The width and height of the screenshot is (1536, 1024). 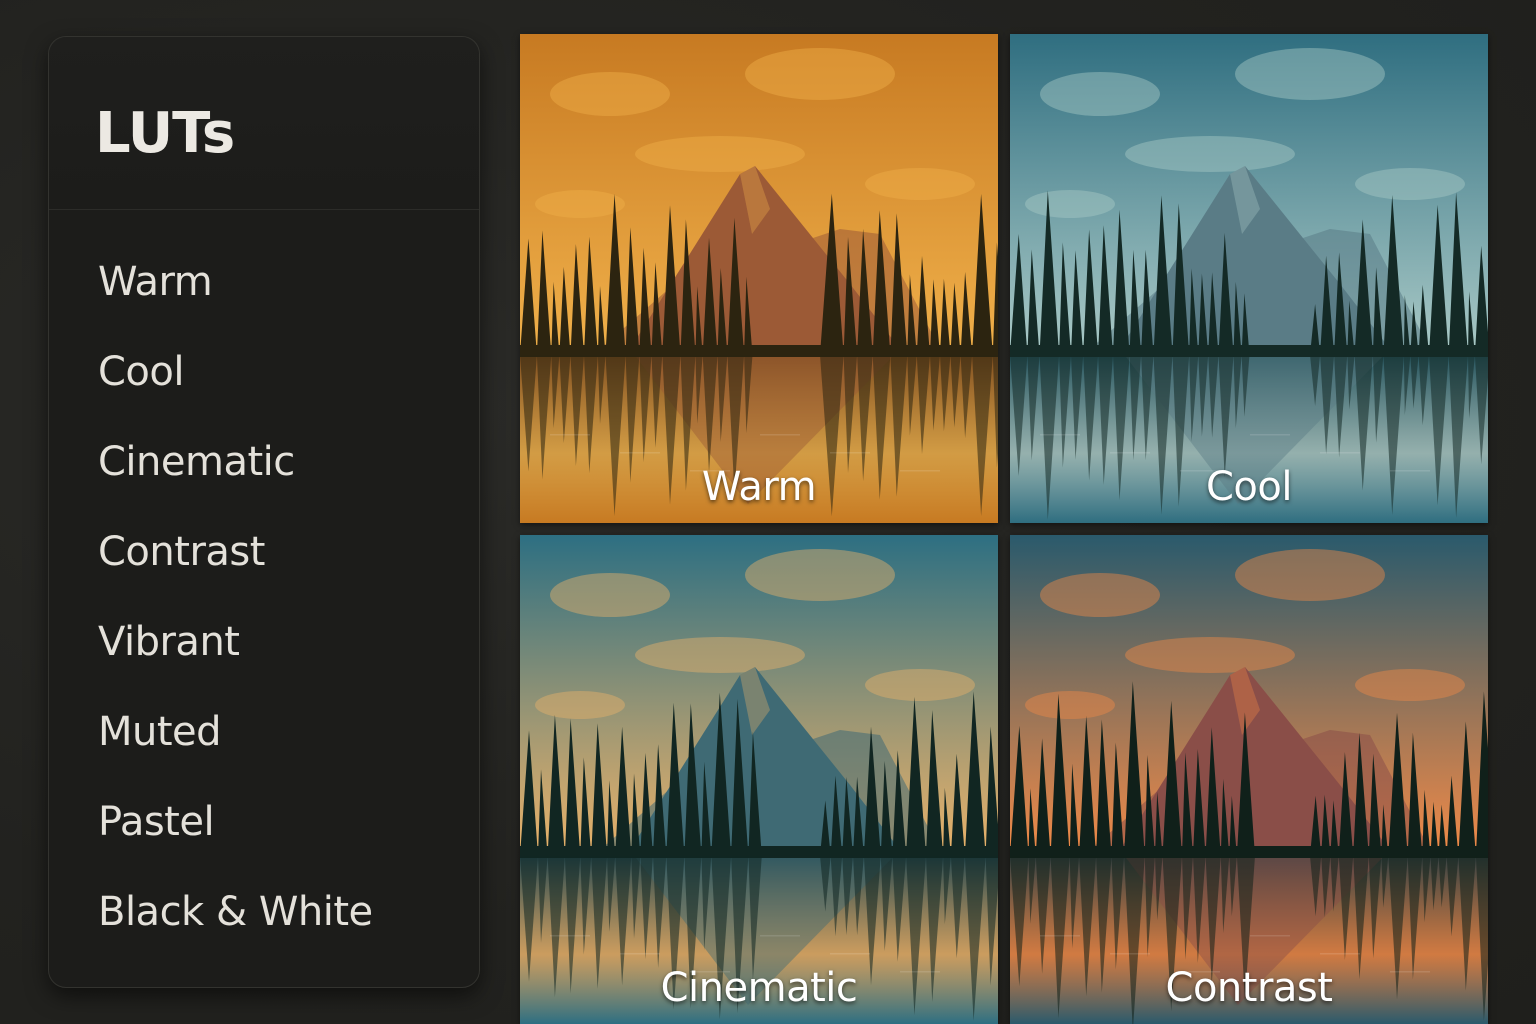 I want to click on lut-item-vibrant: Vibrant, so click(x=264, y=642).